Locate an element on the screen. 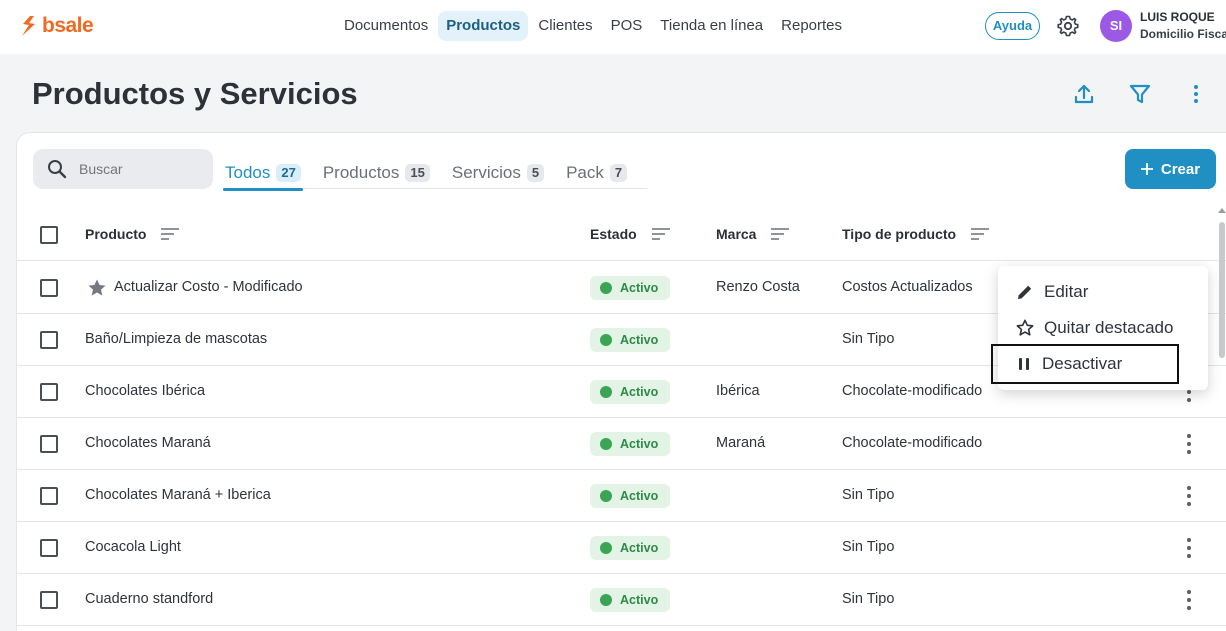 This screenshot has width=1226, height=631. logo-text: bsale is located at coordinates (68, 25).